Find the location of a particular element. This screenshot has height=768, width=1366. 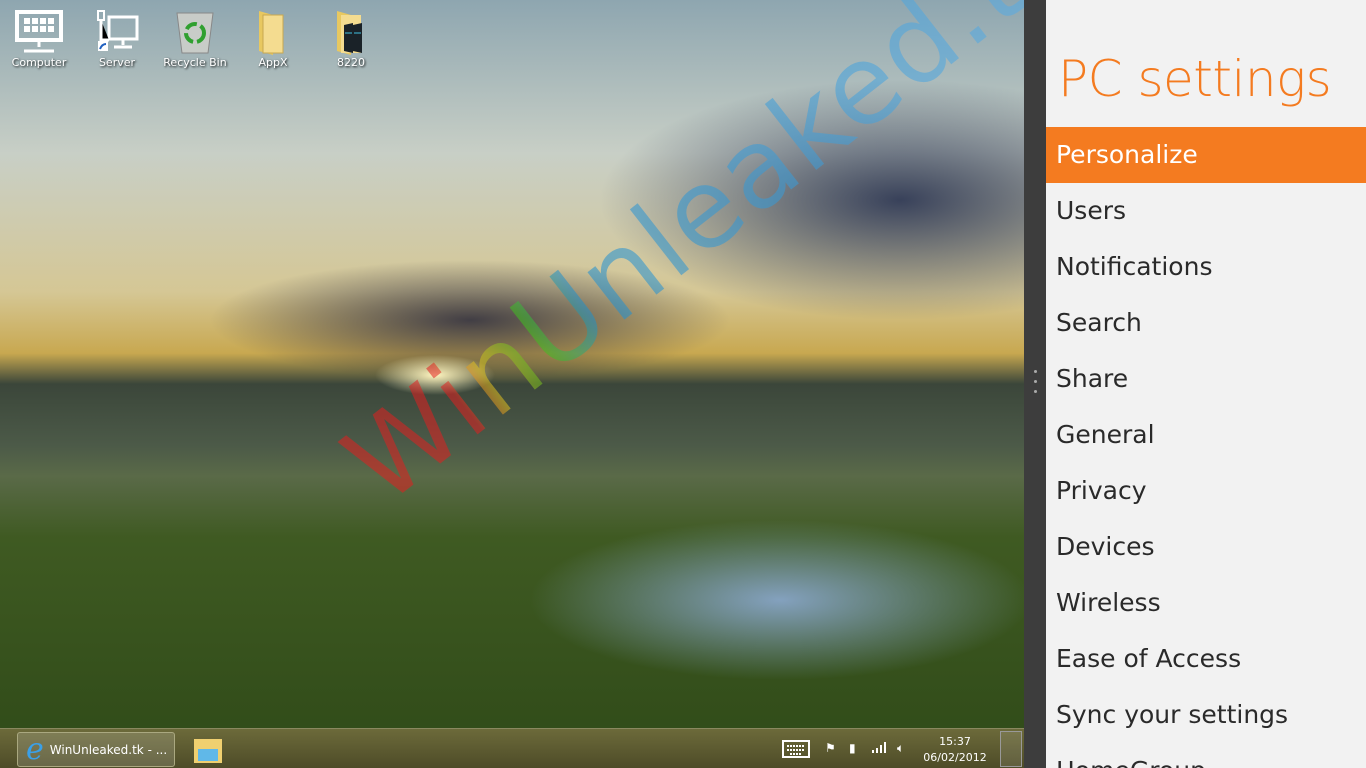

desktop-icon-computer: Computer is located at coordinates (39, 37).